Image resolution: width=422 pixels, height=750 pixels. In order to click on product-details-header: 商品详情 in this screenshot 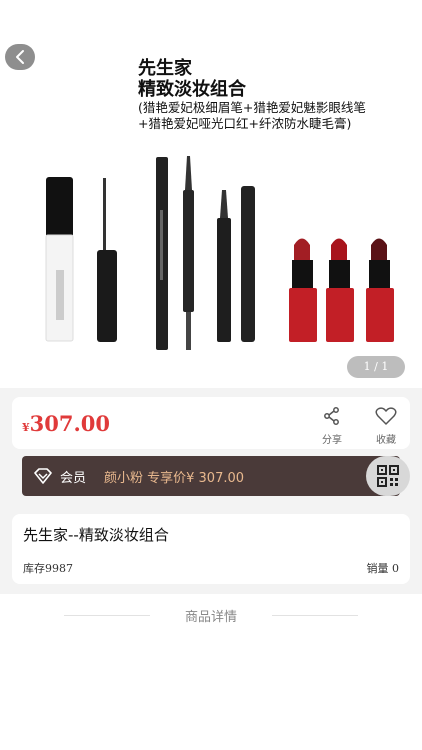, I will do `click(211, 616)`.